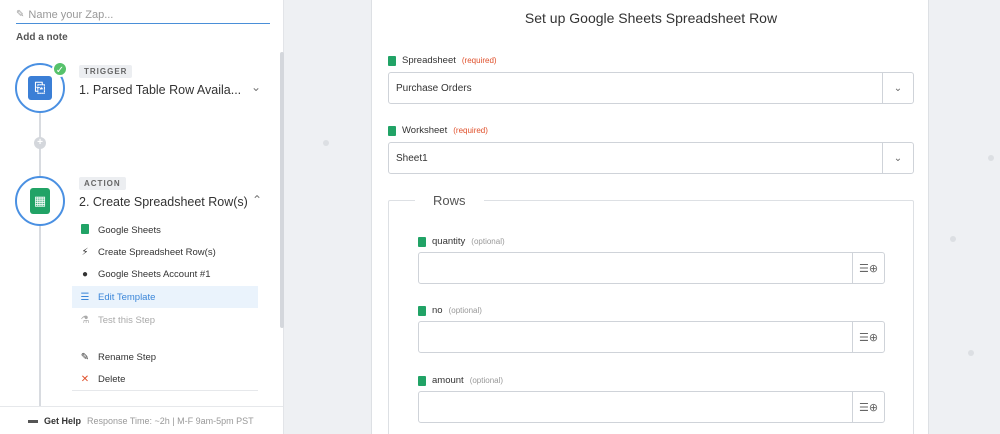 This screenshot has height=434, width=1000. Describe the element at coordinates (437, 310) in the screenshot. I see `no-label-text: no` at that location.